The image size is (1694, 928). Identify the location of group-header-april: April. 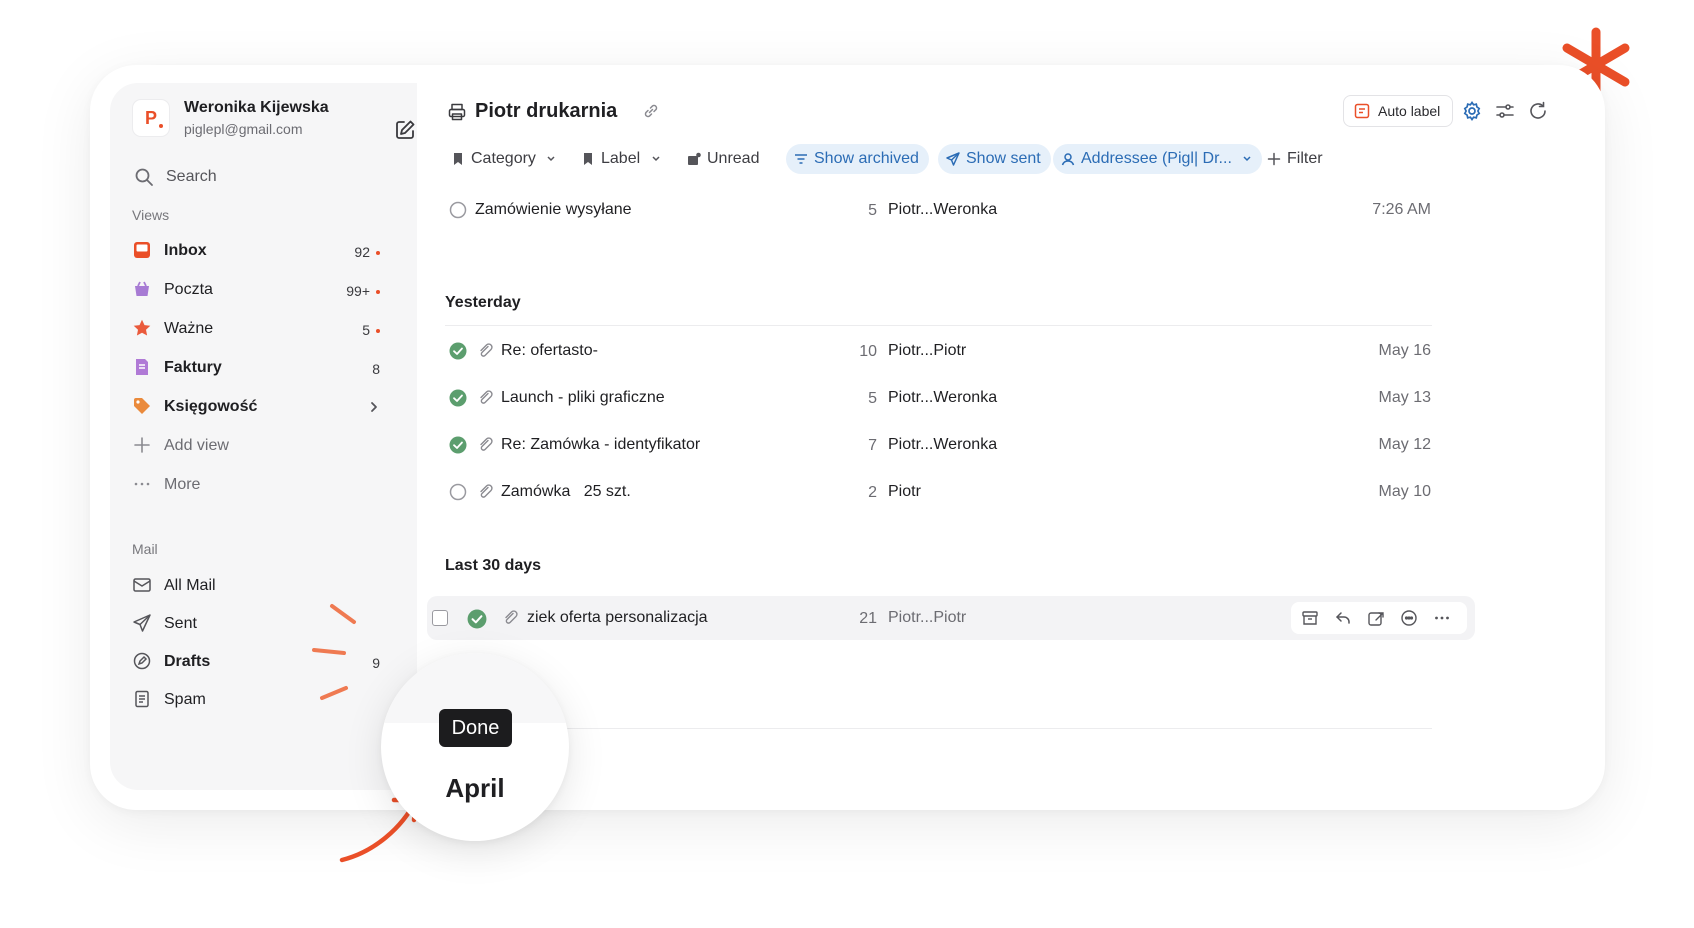
(475, 788).